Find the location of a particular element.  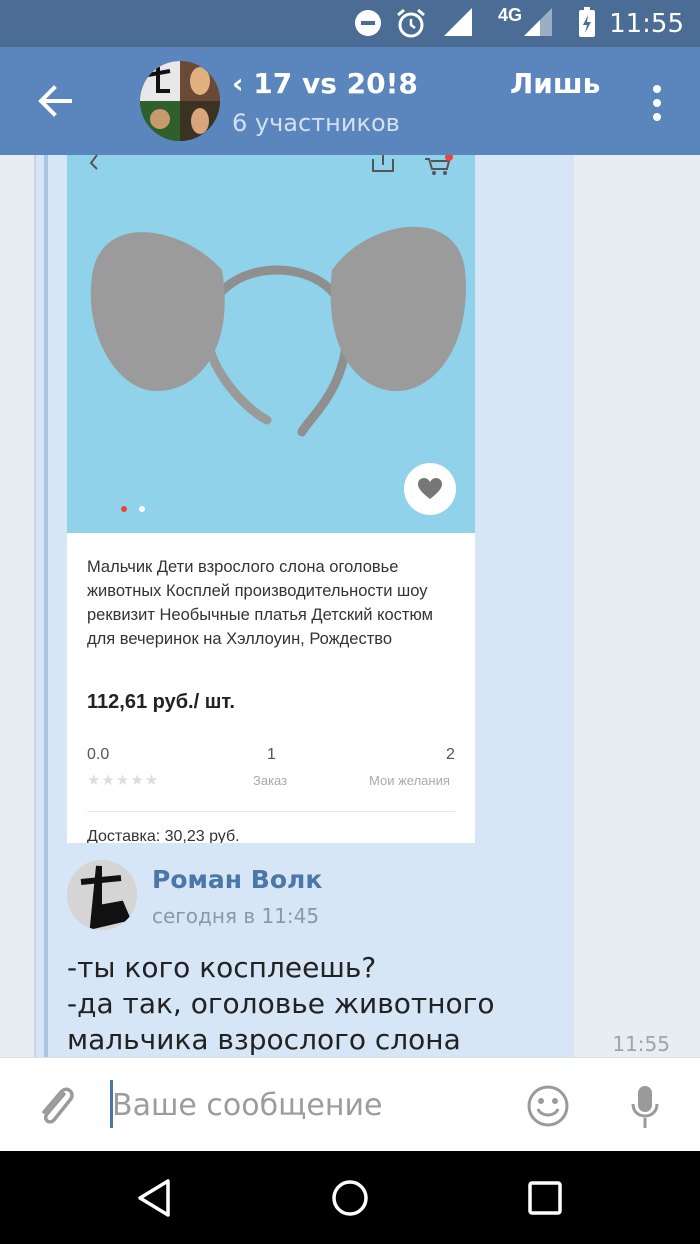

emoji-icon is located at coordinates (548, 1106).